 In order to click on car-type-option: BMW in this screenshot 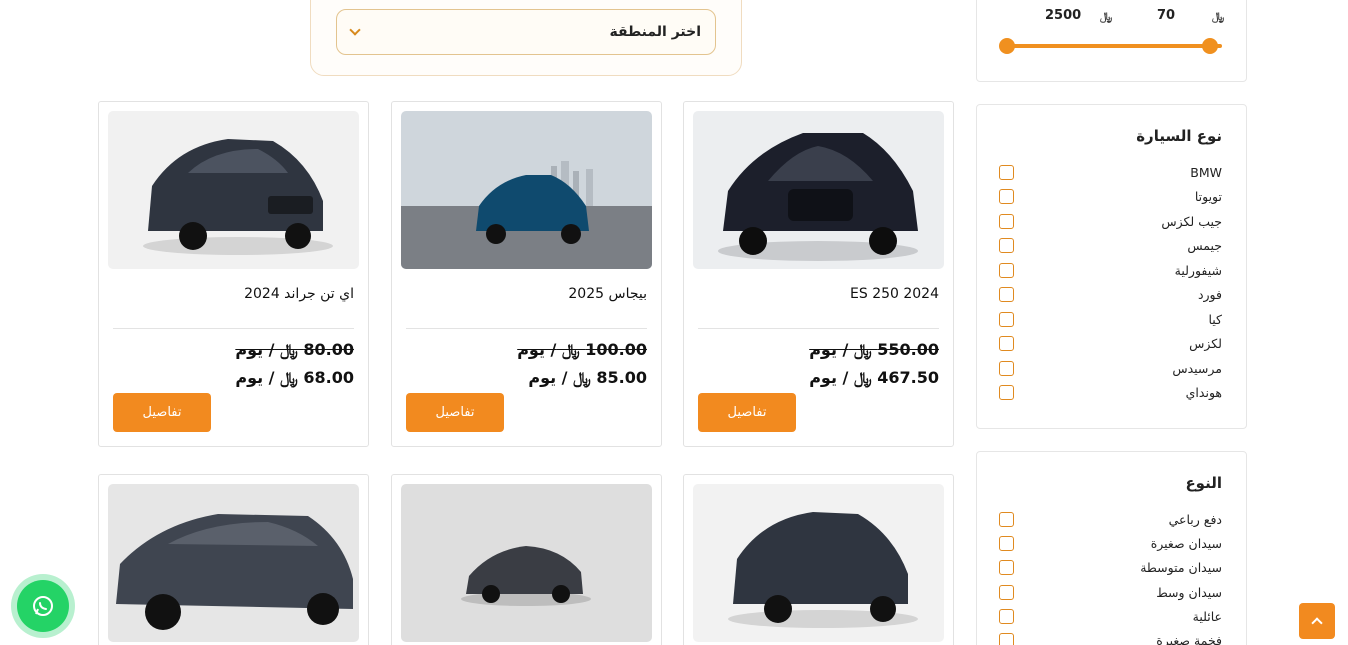, I will do `click(1110, 172)`.